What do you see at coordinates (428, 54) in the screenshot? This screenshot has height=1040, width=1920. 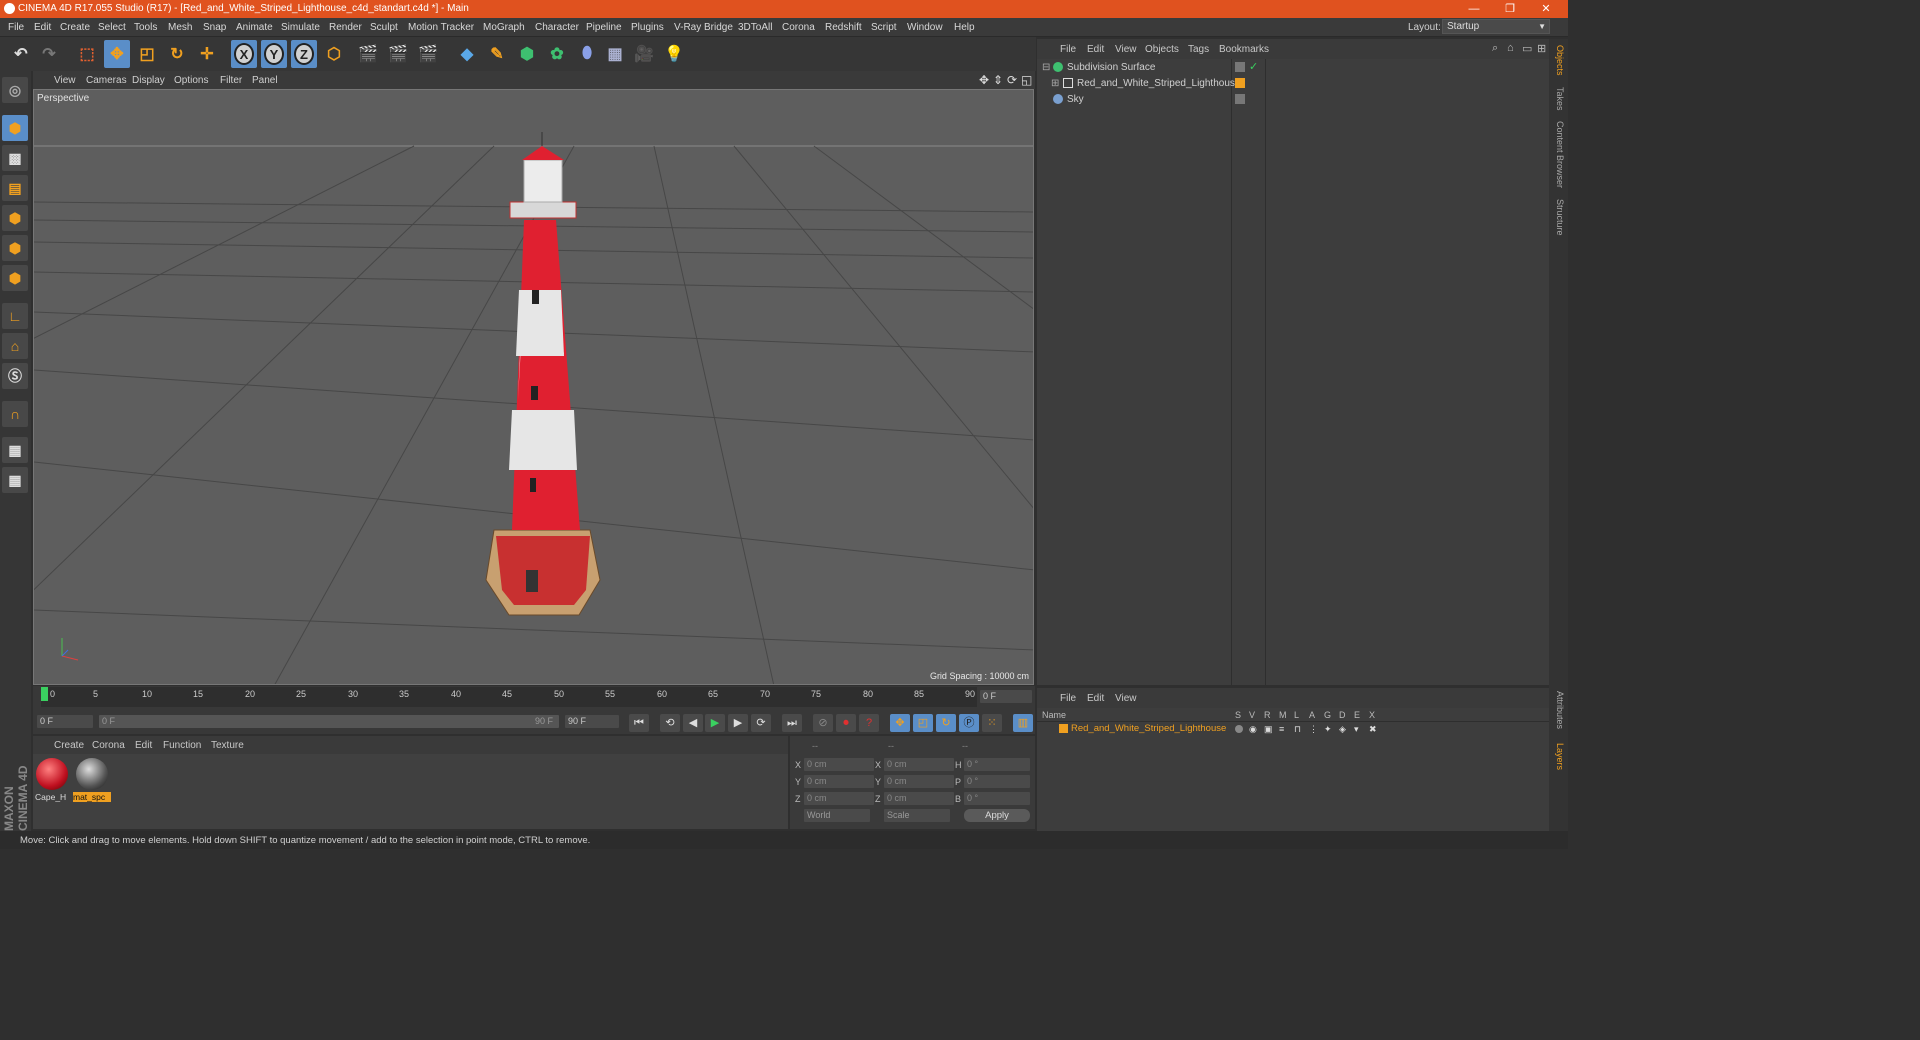 I see `edit-render-settings-button: 🎬` at bounding box center [428, 54].